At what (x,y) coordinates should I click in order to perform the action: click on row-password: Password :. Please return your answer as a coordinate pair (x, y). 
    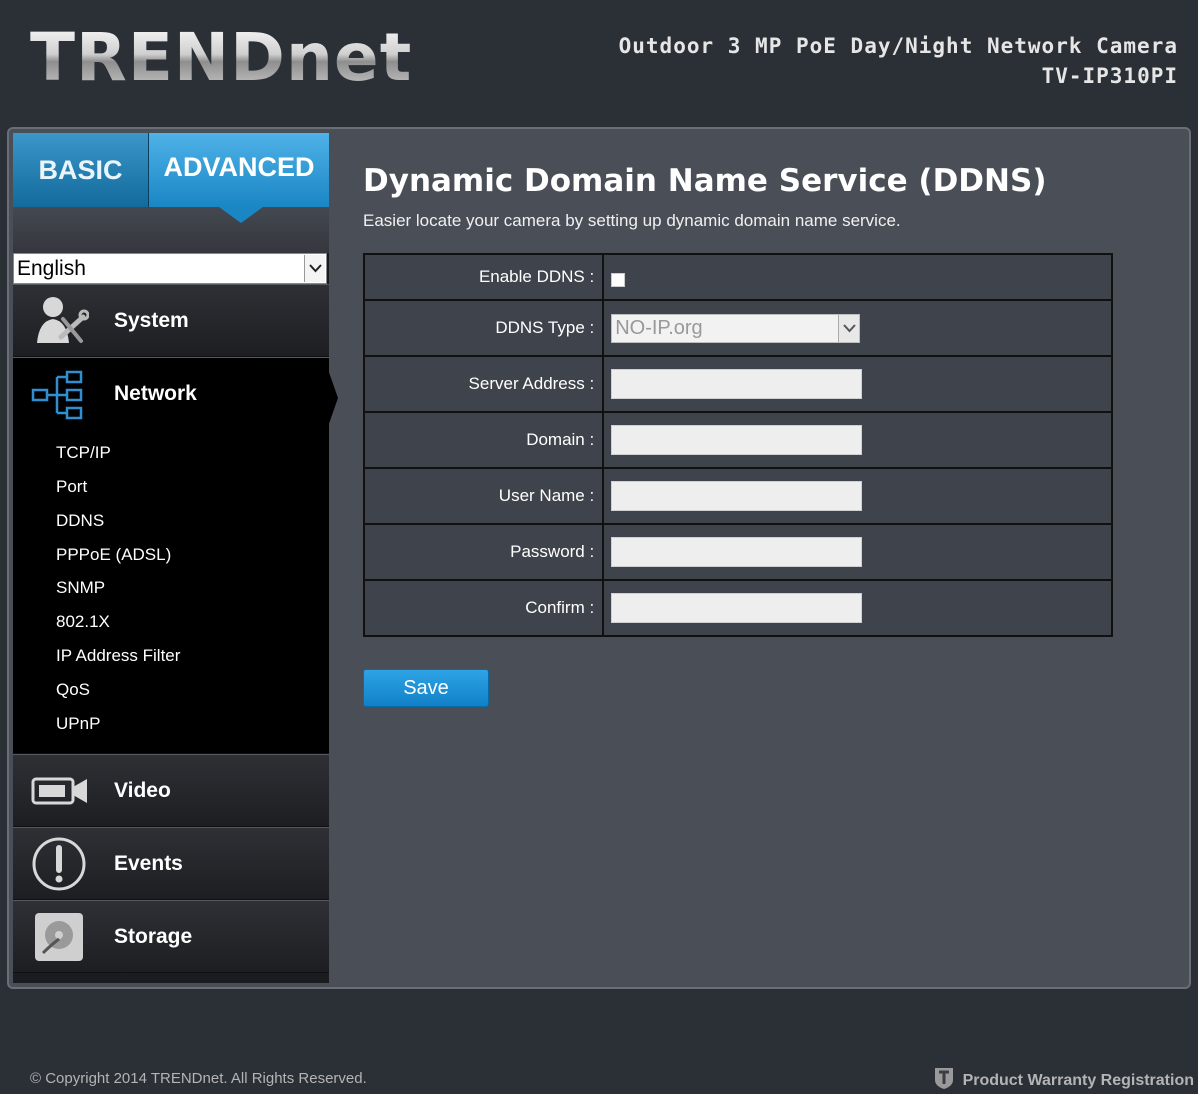
    Looking at the image, I should click on (737, 552).